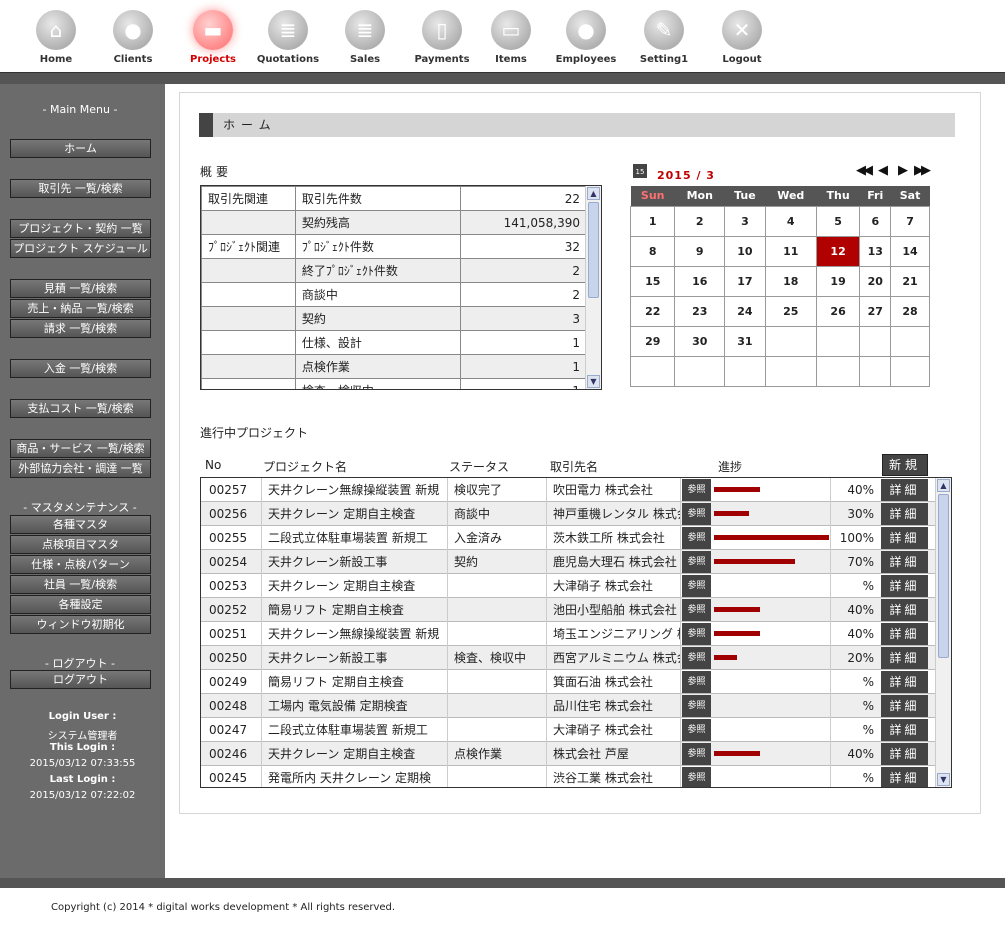 This screenshot has height=933, width=1005. What do you see at coordinates (745, 251) in the screenshot?
I see `calendar-day: 10` at bounding box center [745, 251].